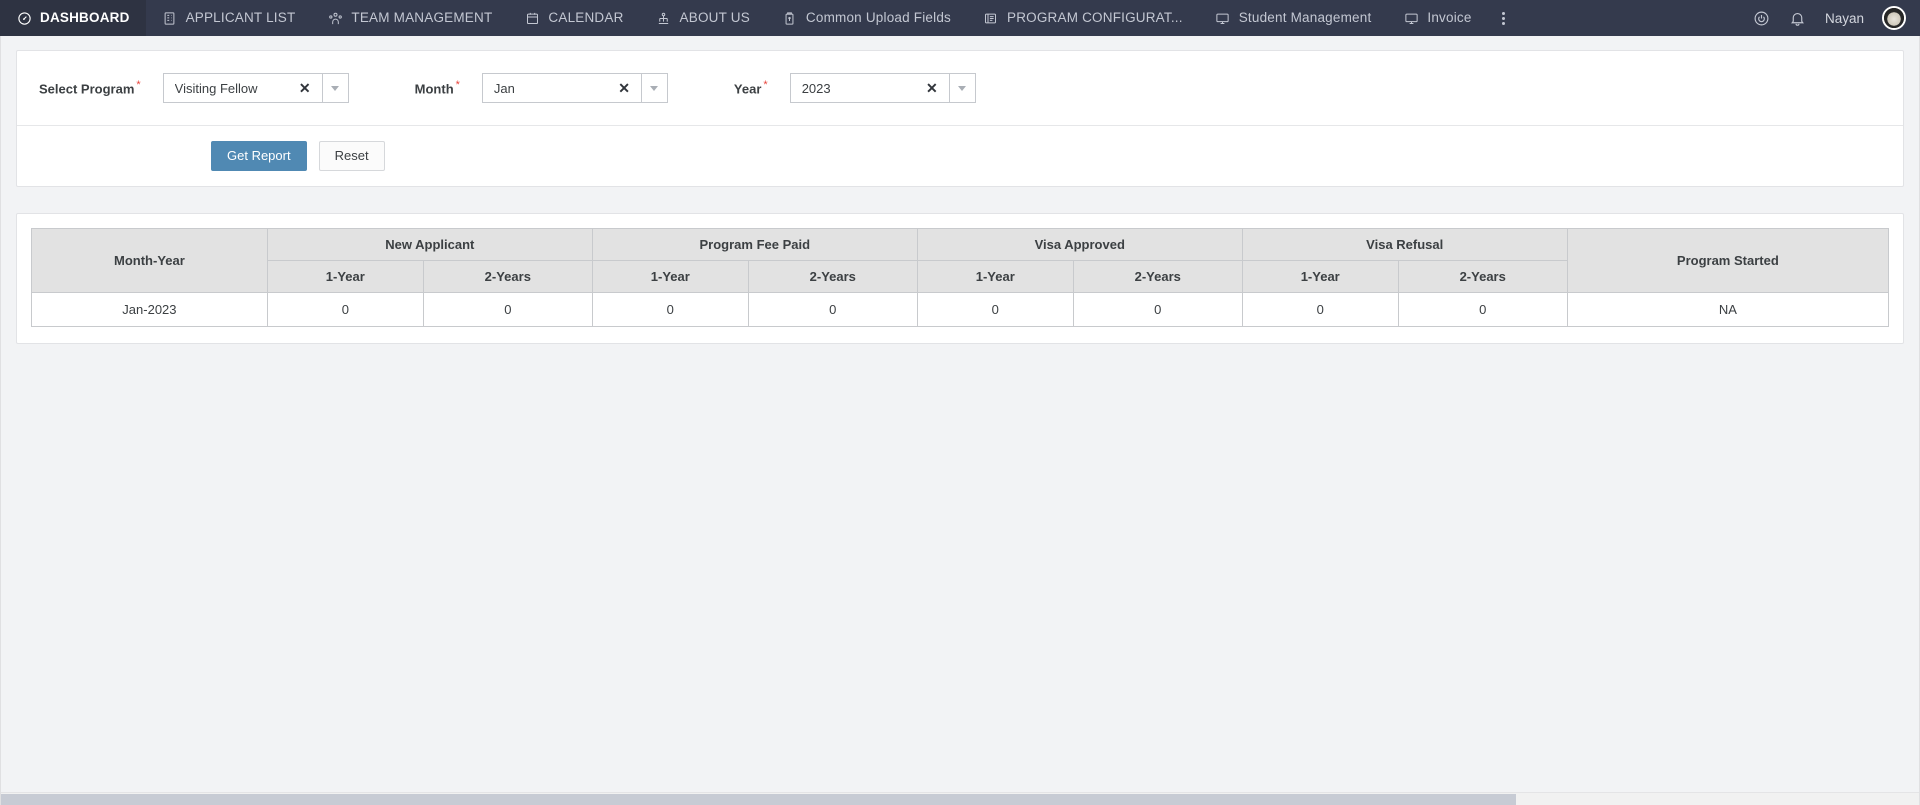 This screenshot has width=1920, height=805. I want to click on scrollbar-thumb, so click(759, 799).